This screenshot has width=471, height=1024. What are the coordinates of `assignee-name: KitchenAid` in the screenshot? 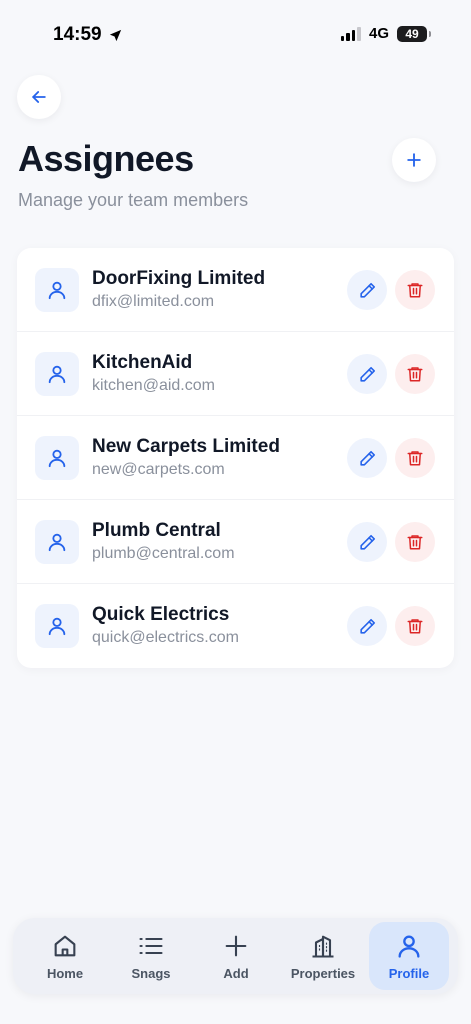 It's located at (142, 362).